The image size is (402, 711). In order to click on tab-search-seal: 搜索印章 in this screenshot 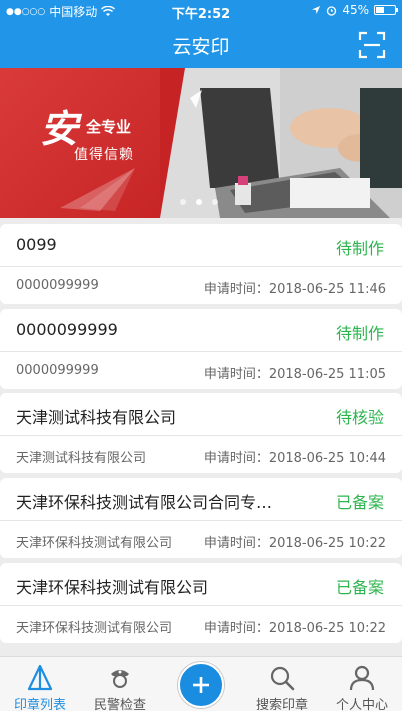, I will do `click(282, 684)`.